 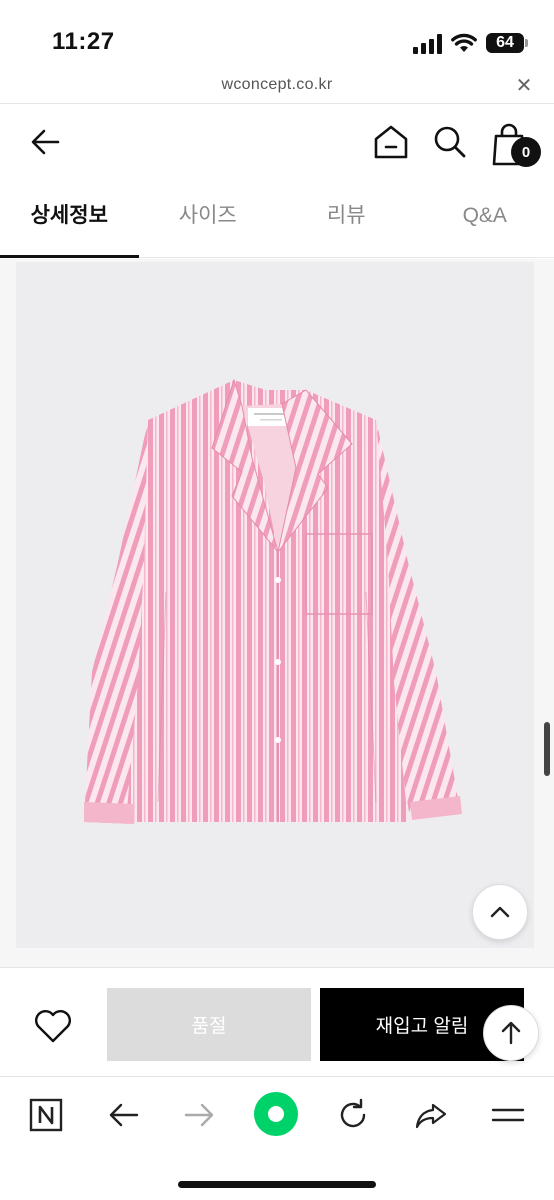 I want to click on menu-icon, so click(x=508, y=1115).